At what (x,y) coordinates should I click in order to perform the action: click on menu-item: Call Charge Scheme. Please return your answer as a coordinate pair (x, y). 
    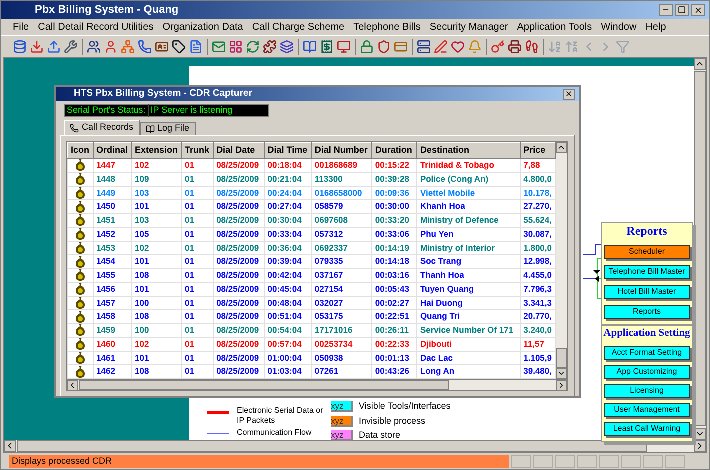
    Looking at the image, I should click on (298, 27).